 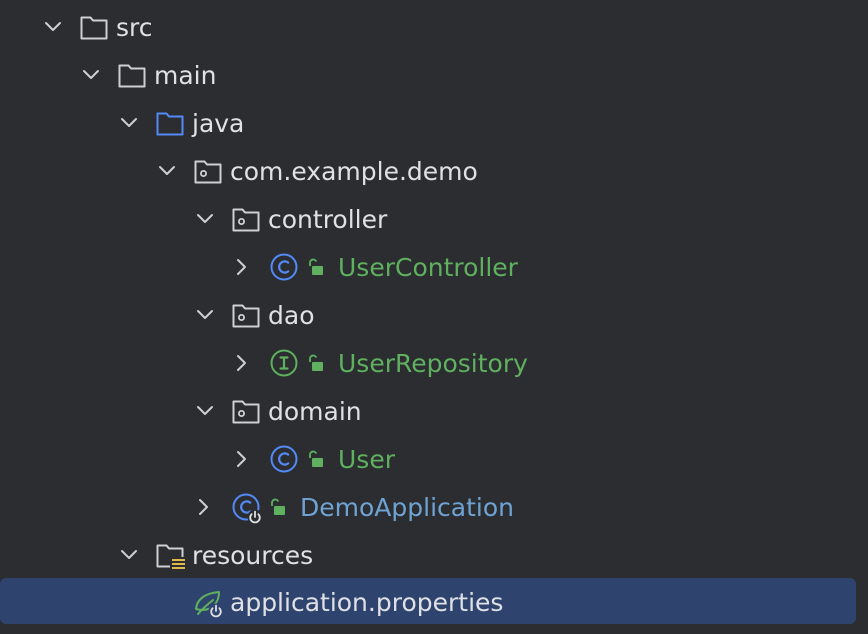 I want to click on tree-item-label: src, so click(x=134, y=27).